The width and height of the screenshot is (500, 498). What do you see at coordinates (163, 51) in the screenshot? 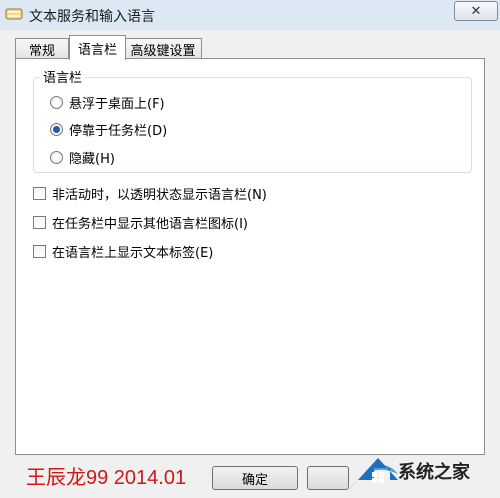
I see `tab-label: 高级键设置` at bounding box center [163, 51].